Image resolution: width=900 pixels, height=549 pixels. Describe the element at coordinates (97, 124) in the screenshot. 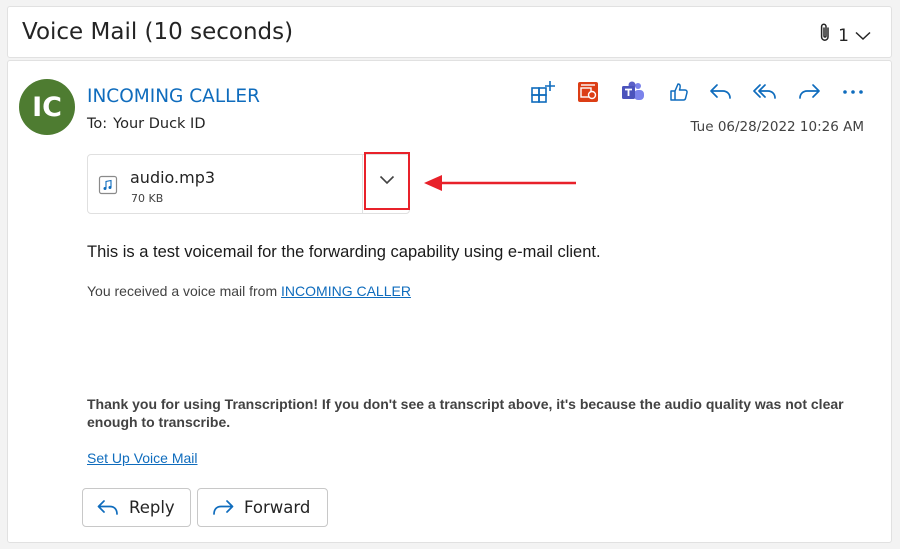

I see `to-label: To:` at that location.